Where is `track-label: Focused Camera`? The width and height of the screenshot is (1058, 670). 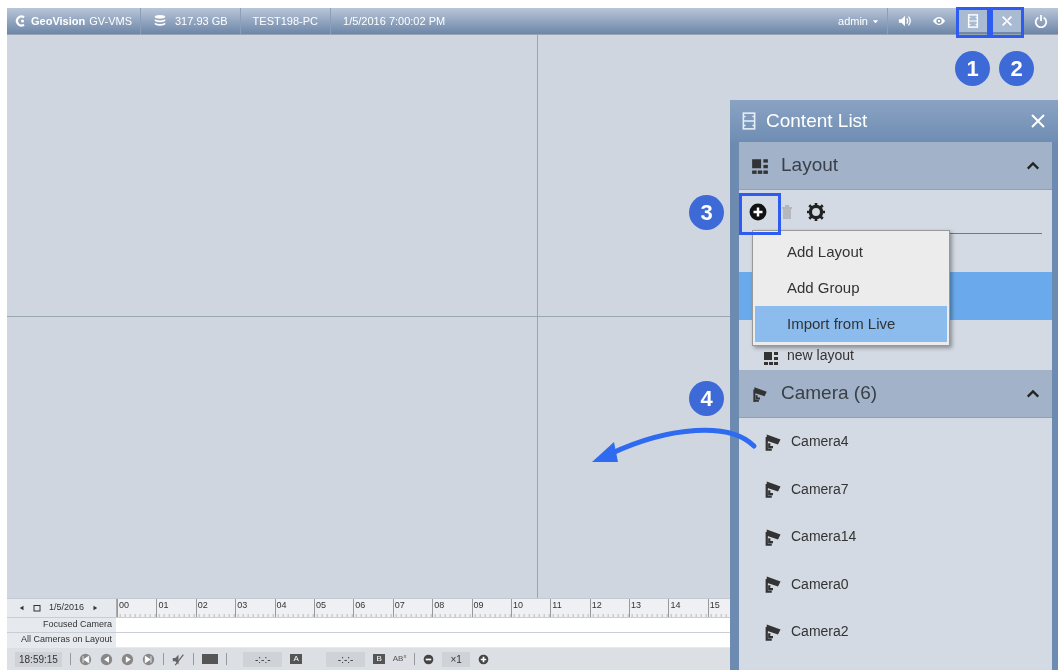
track-label: Focused Camera is located at coordinates (77, 625).